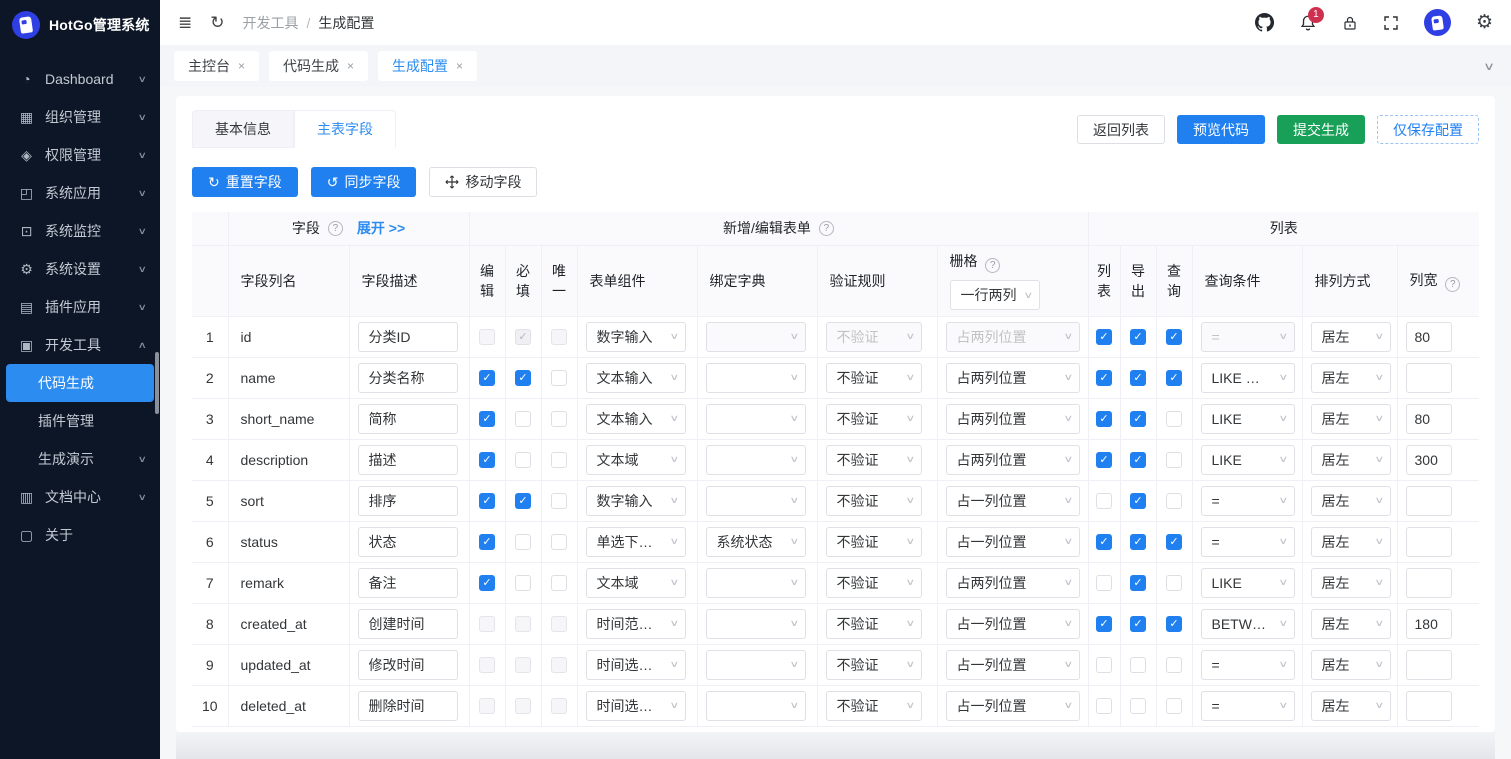 This screenshot has width=1511, height=759. Describe the element at coordinates (363, 182) in the screenshot. I see `sync-fields-button: ↺ 同步字段` at that location.